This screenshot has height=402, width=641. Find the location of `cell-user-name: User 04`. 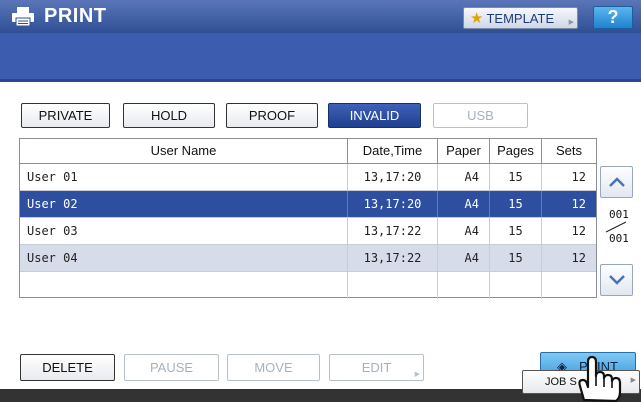

cell-user-name: User 04 is located at coordinates (184, 258).